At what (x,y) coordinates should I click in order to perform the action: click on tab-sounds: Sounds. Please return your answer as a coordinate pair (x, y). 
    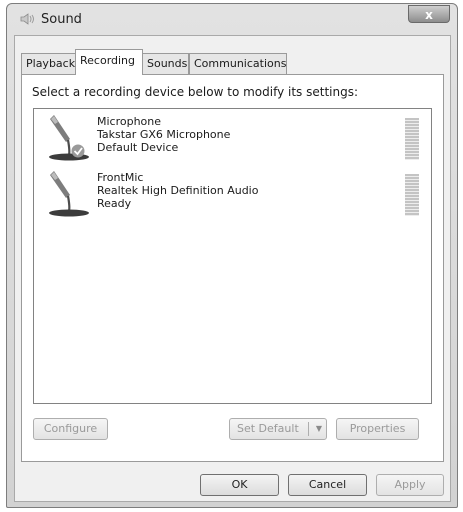
    Looking at the image, I should click on (165, 63).